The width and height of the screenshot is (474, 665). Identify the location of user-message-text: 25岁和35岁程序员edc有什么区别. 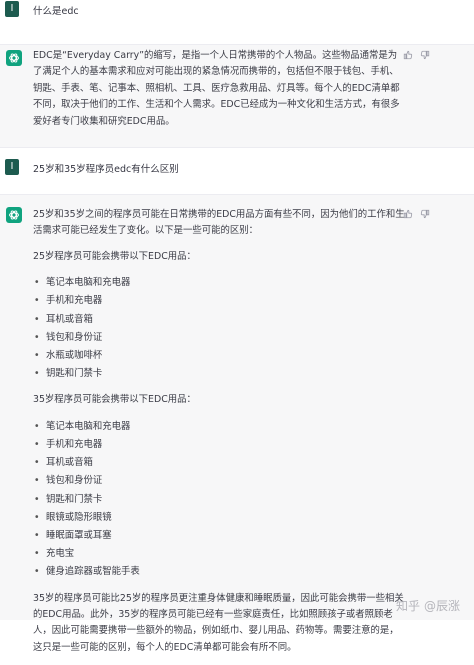
(106, 169).